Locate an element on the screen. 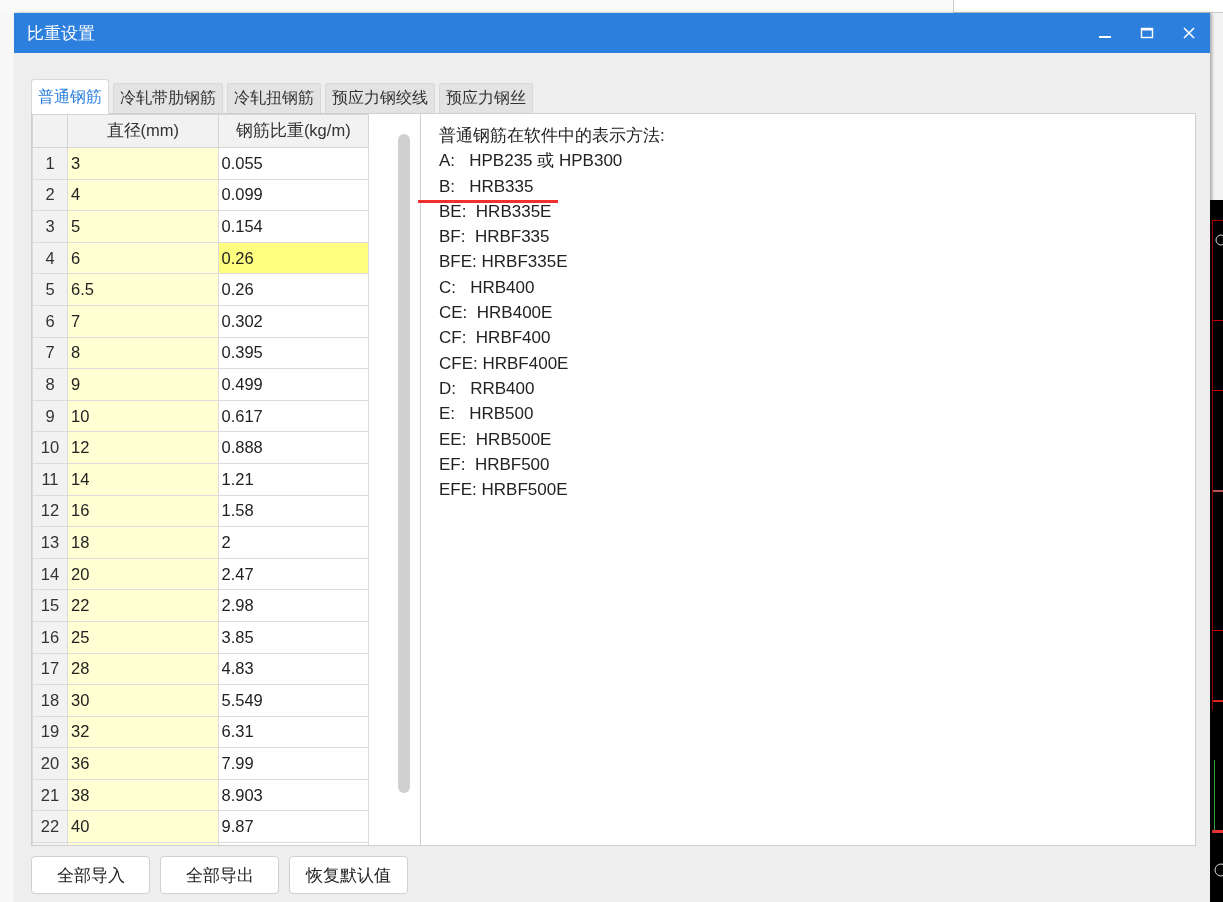  row-number: 16 is located at coordinates (50, 637).